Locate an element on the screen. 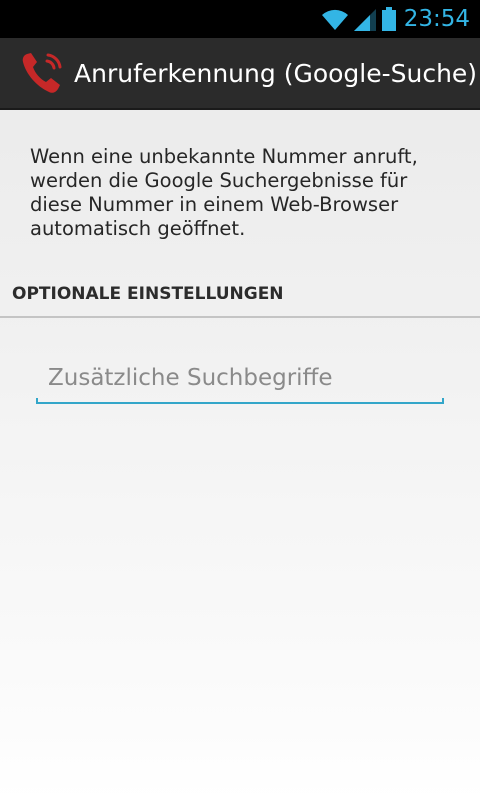 This screenshot has height=800, width=480. signal-icon is located at coordinates (364, 20).